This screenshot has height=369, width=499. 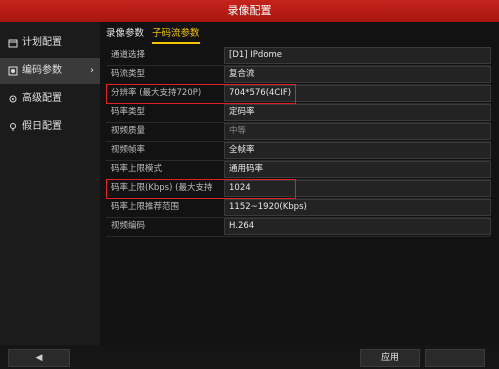 I want to click on row-stream-type: 码流类型 复合流, so click(x=298, y=75).